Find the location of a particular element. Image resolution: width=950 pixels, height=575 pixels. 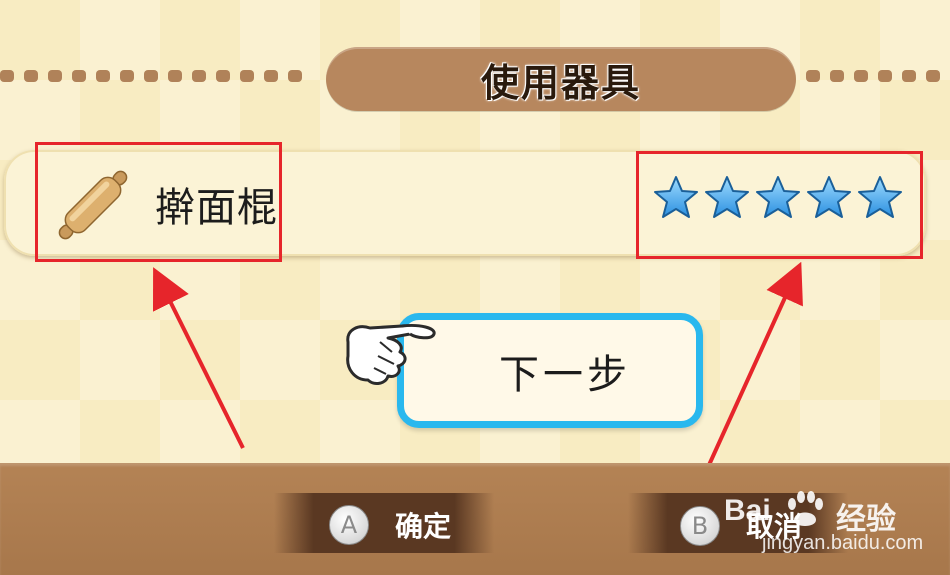

next-step-button: 下一步 is located at coordinates (550, 370).